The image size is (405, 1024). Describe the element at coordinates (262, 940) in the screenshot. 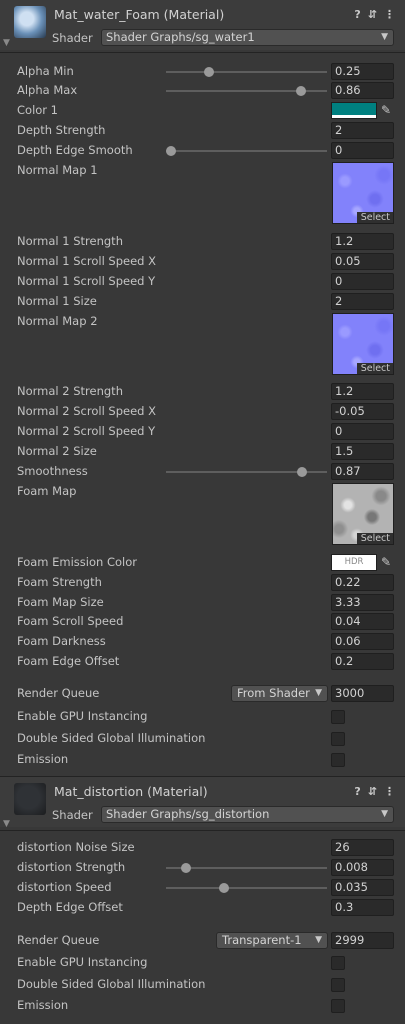

I see `render-queue-mode: Transparent-1` at that location.